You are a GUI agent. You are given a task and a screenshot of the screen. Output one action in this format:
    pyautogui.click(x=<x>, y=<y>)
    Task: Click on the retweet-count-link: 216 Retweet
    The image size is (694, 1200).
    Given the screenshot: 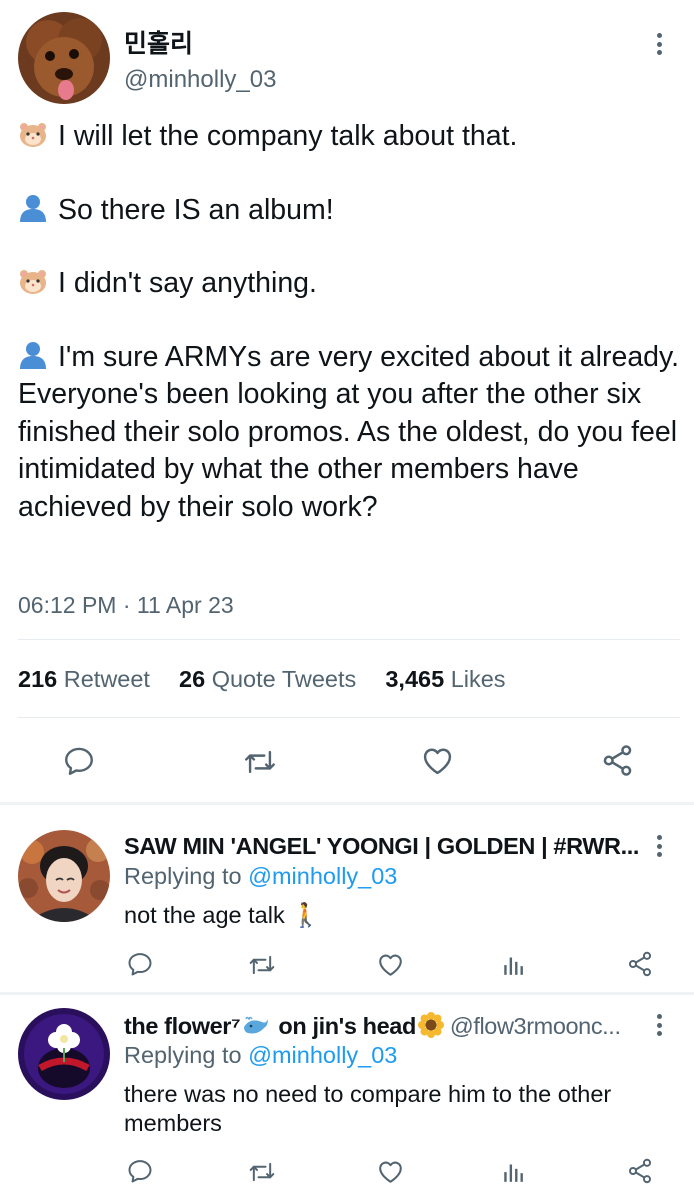 What is the action you would take?
    pyautogui.click(x=84, y=679)
    